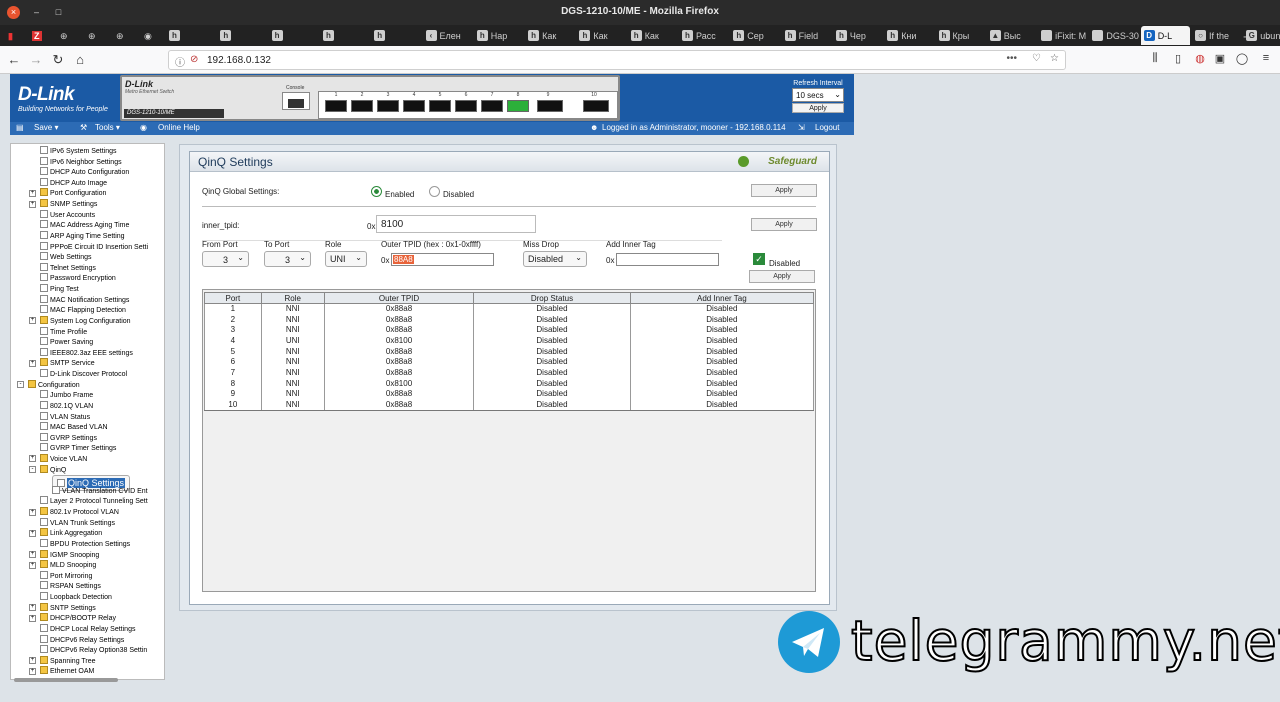 This screenshot has width=1280, height=702. Describe the element at coordinates (100, 490) in the screenshot. I see `tree-item: VLAN Translation CVID Ent` at that location.